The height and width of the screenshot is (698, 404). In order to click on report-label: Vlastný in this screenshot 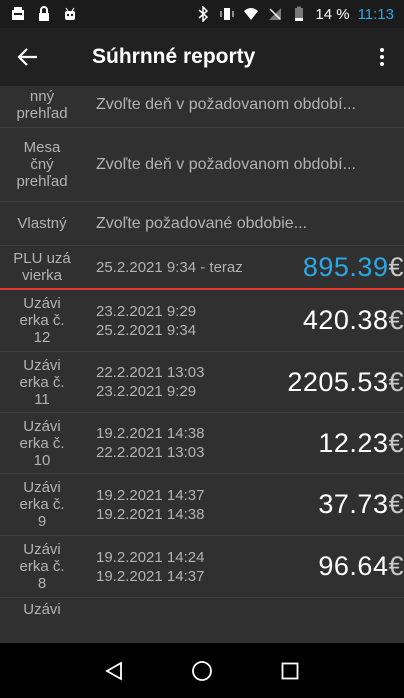, I will do `click(42, 223)`.